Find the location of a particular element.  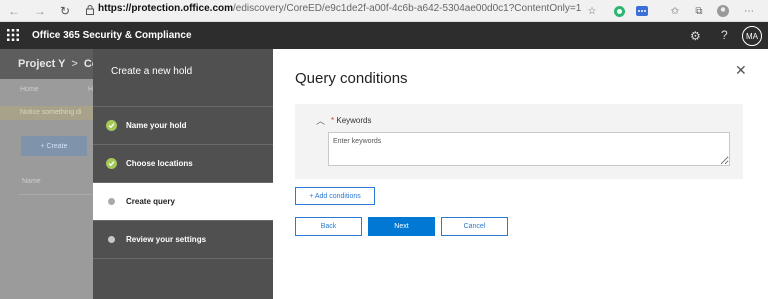

extension-dots-icon is located at coordinates (642, 11).